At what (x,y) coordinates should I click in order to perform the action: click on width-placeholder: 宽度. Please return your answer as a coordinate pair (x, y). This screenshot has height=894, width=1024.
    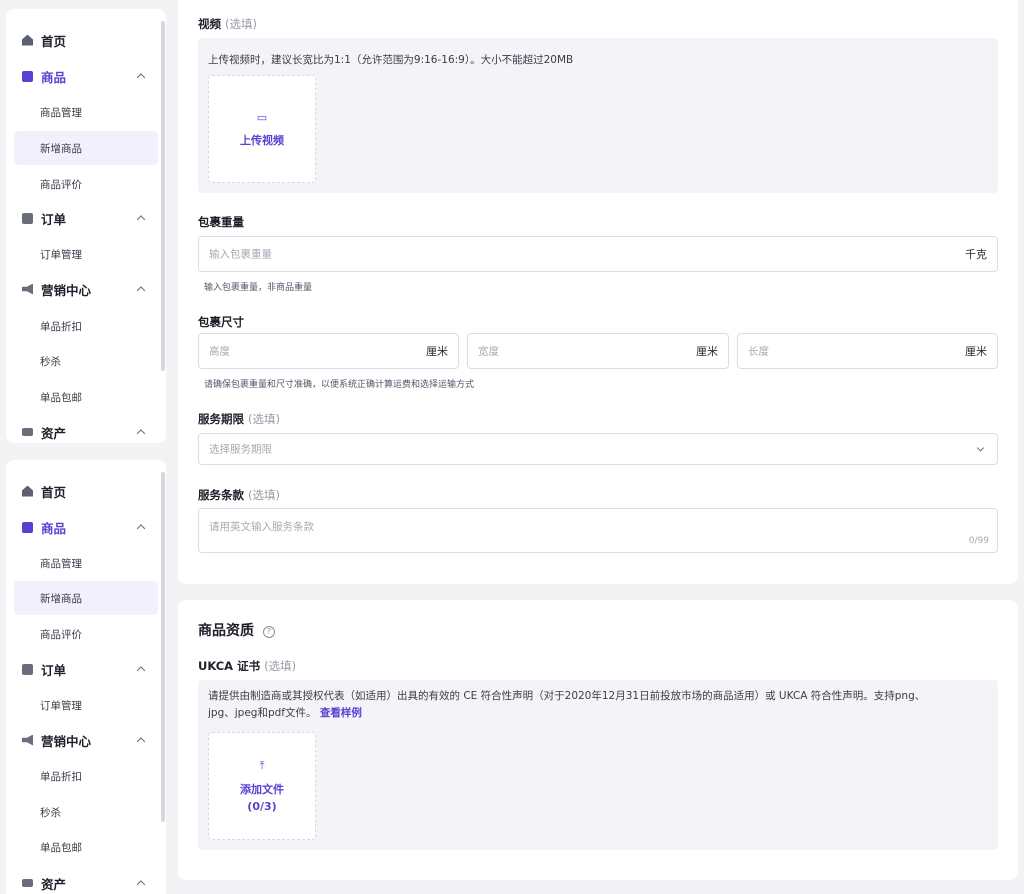
    Looking at the image, I should click on (488, 351).